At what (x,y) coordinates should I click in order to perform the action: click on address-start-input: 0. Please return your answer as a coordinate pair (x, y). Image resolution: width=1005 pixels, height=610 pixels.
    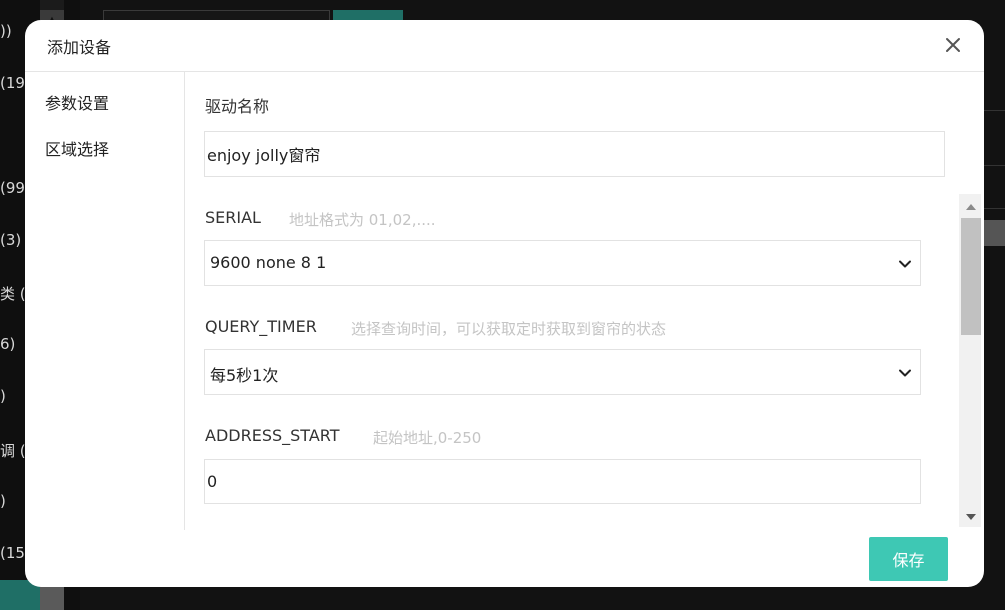
    Looking at the image, I should click on (562, 481).